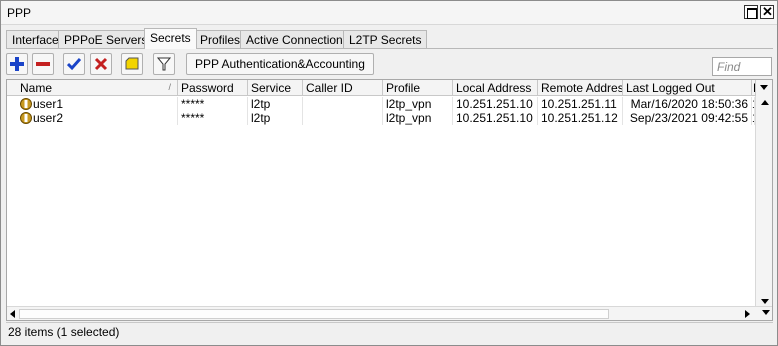  What do you see at coordinates (169, 87) in the screenshot?
I see `sort-indicator: /` at bounding box center [169, 87].